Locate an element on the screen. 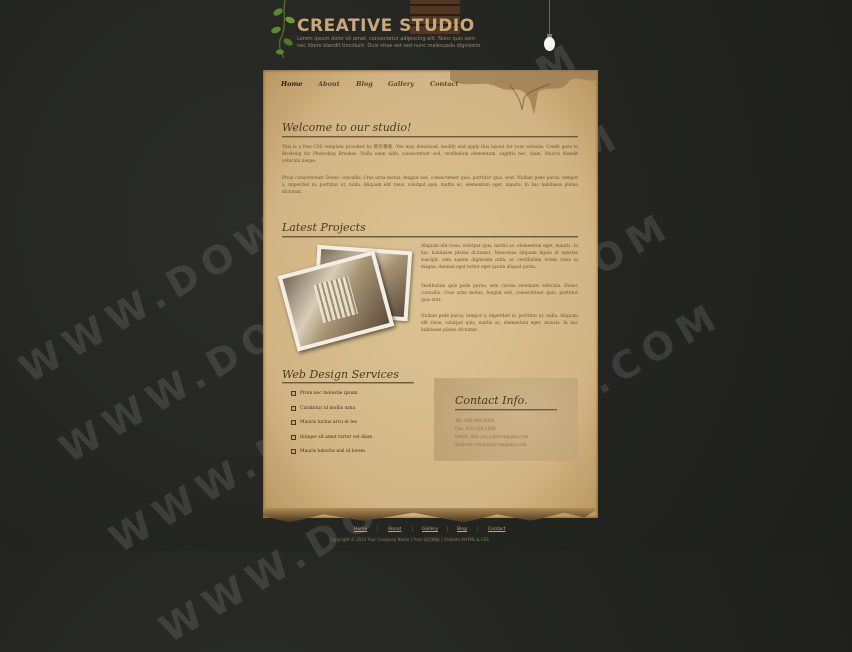  contact-fax: Fax: 050-250-2500 is located at coordinates (475, 429).